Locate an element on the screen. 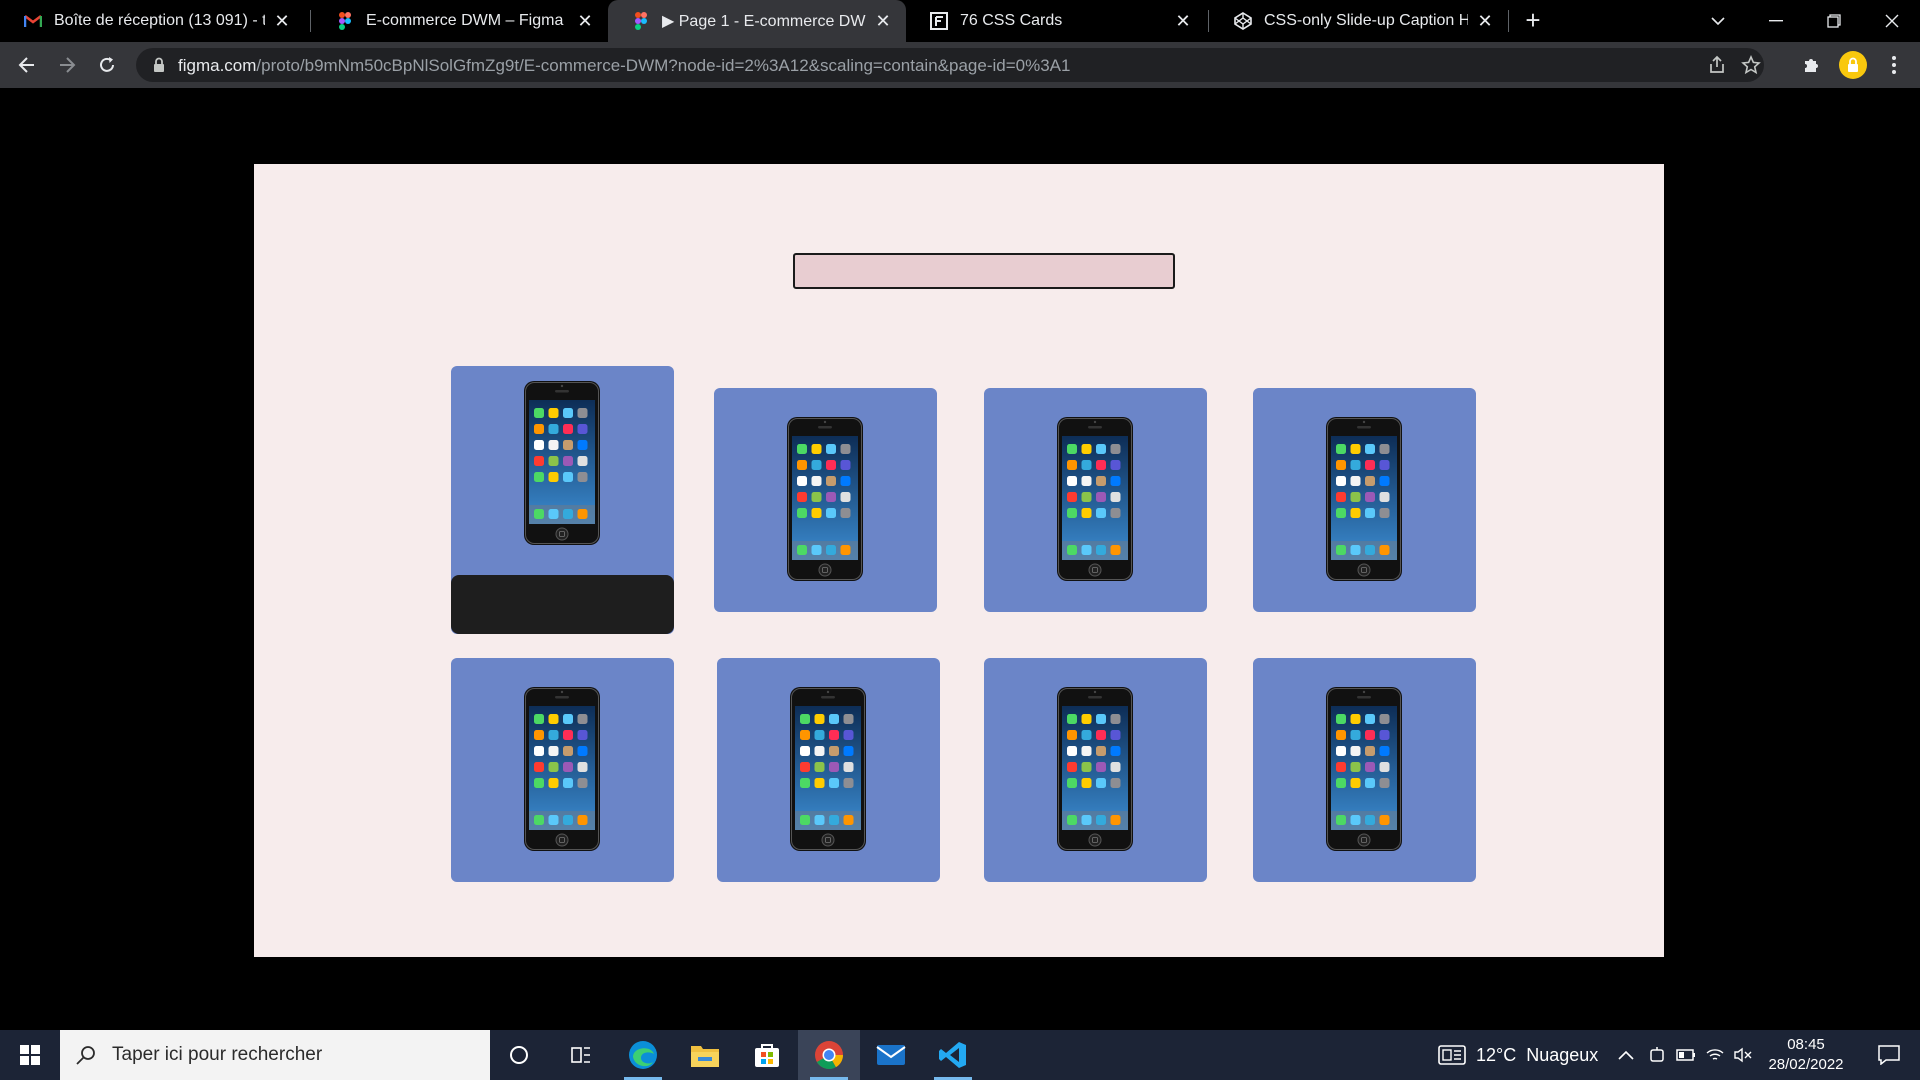 The image size is (1920, 1080). tab-css-cards: 76 CSS Cards ✕ is located at coordinates (1056, 21).